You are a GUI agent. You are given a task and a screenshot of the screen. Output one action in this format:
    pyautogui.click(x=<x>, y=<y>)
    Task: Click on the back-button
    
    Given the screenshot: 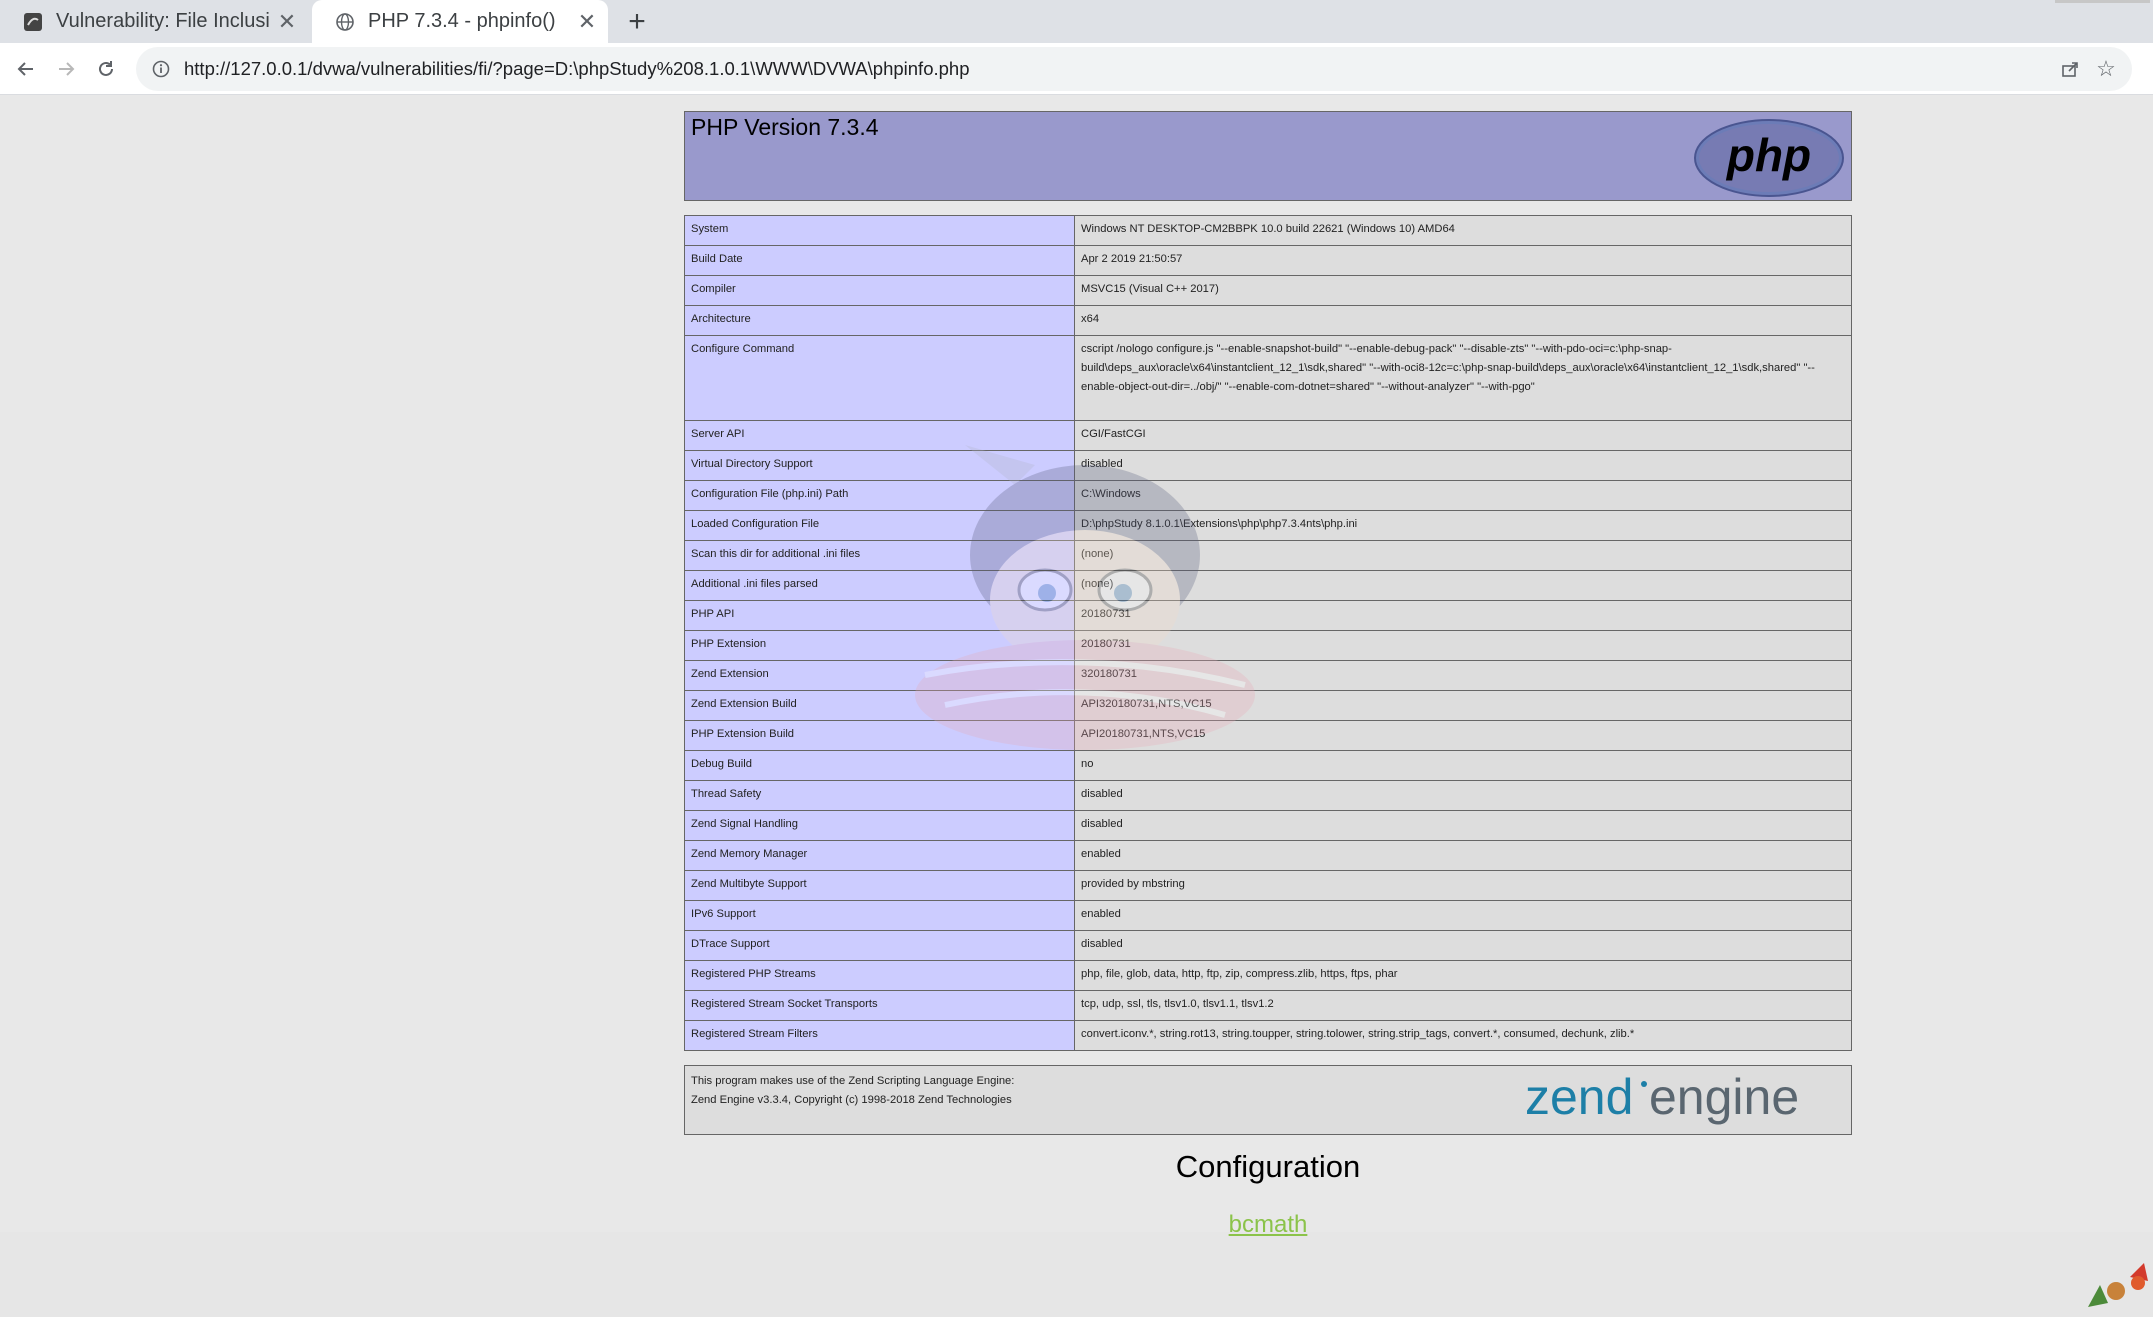 What is the action you would take?
    pyautogui.click(x=26, y=69)
    